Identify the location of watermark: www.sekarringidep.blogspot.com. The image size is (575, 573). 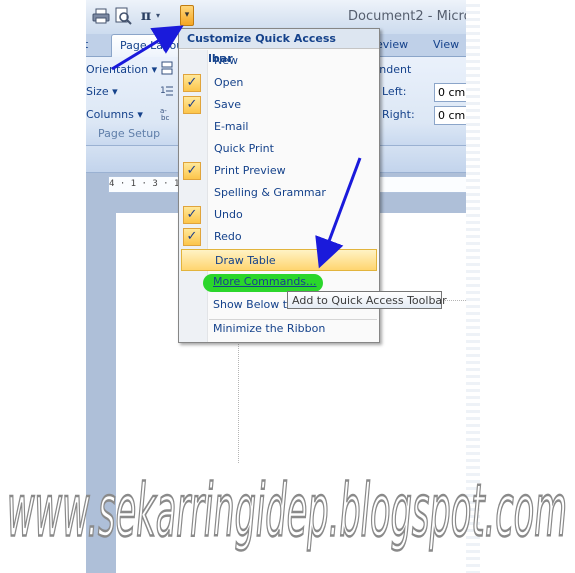
(287, 511).